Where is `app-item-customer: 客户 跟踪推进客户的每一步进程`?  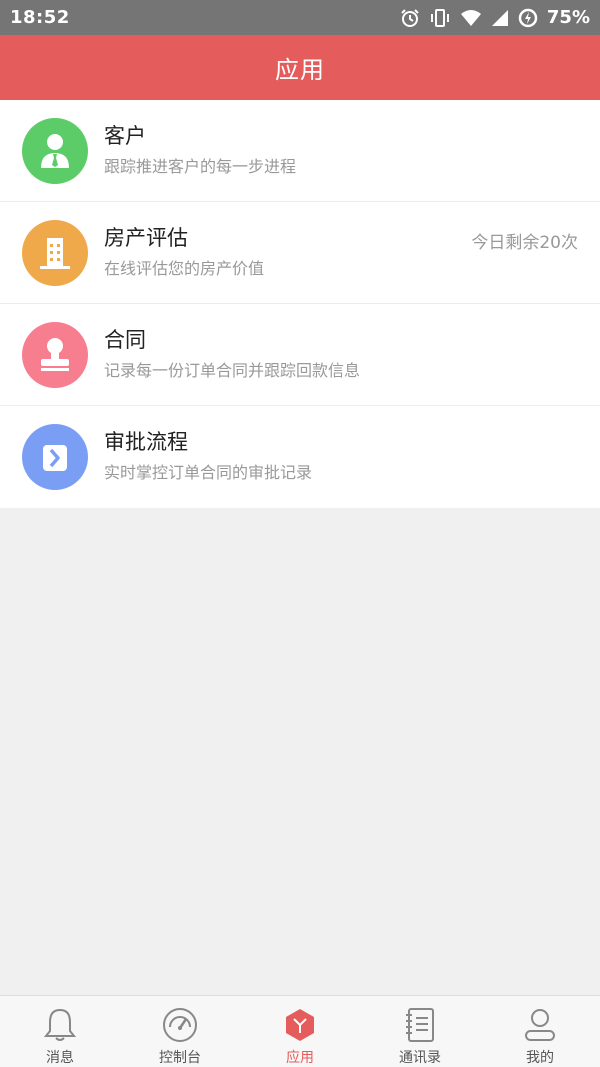 app-item-customer: 客户 跟踪推进客户的每一步进程 is located at coordinates (300, 151).